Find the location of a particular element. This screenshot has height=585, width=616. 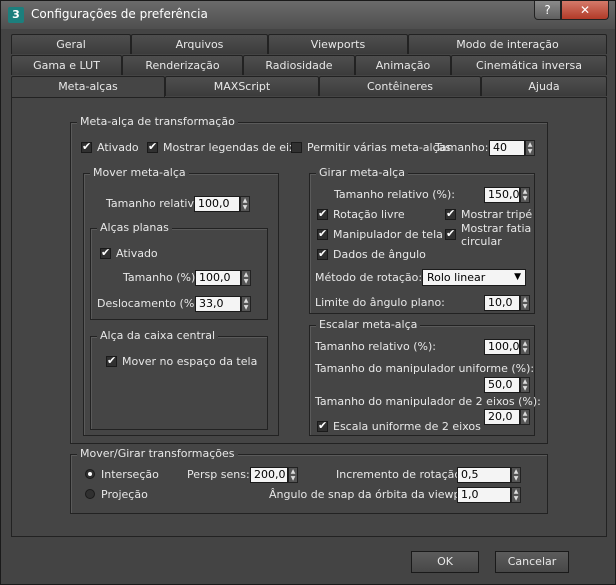

move-rel-size-field: 100,0 is located at coordinates (217, 204).